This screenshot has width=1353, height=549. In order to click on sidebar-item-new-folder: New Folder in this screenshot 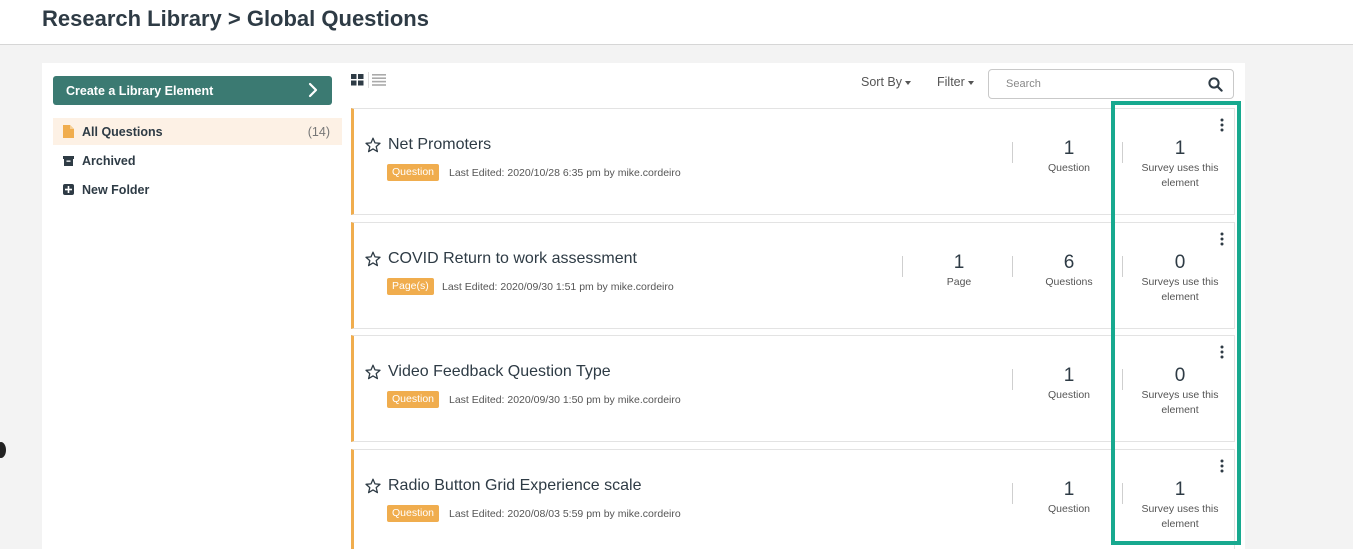, I will do `click(197, 189)`.